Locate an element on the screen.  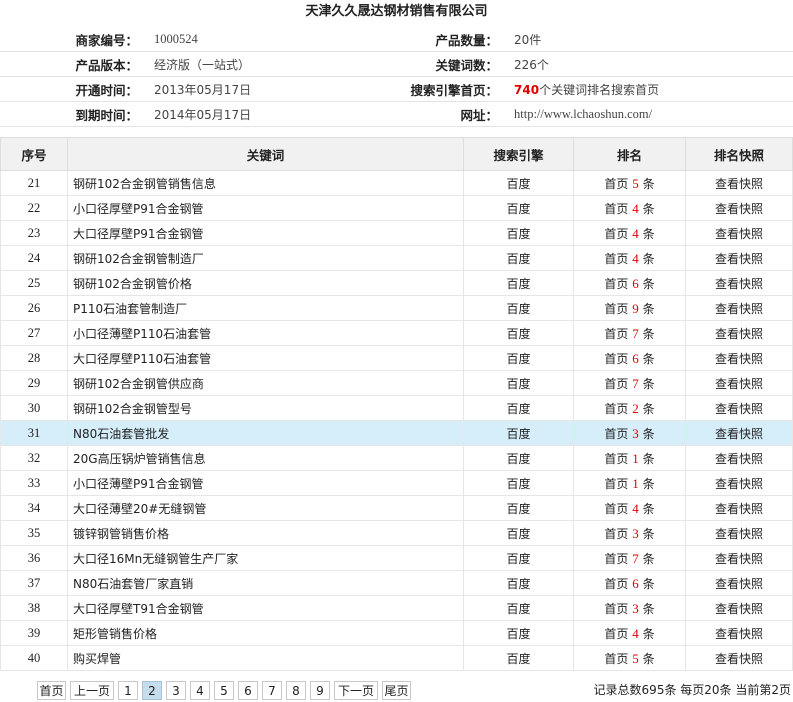
row-keyword: 镀锌钢管销售价格 is located at coordinates (265, 533).